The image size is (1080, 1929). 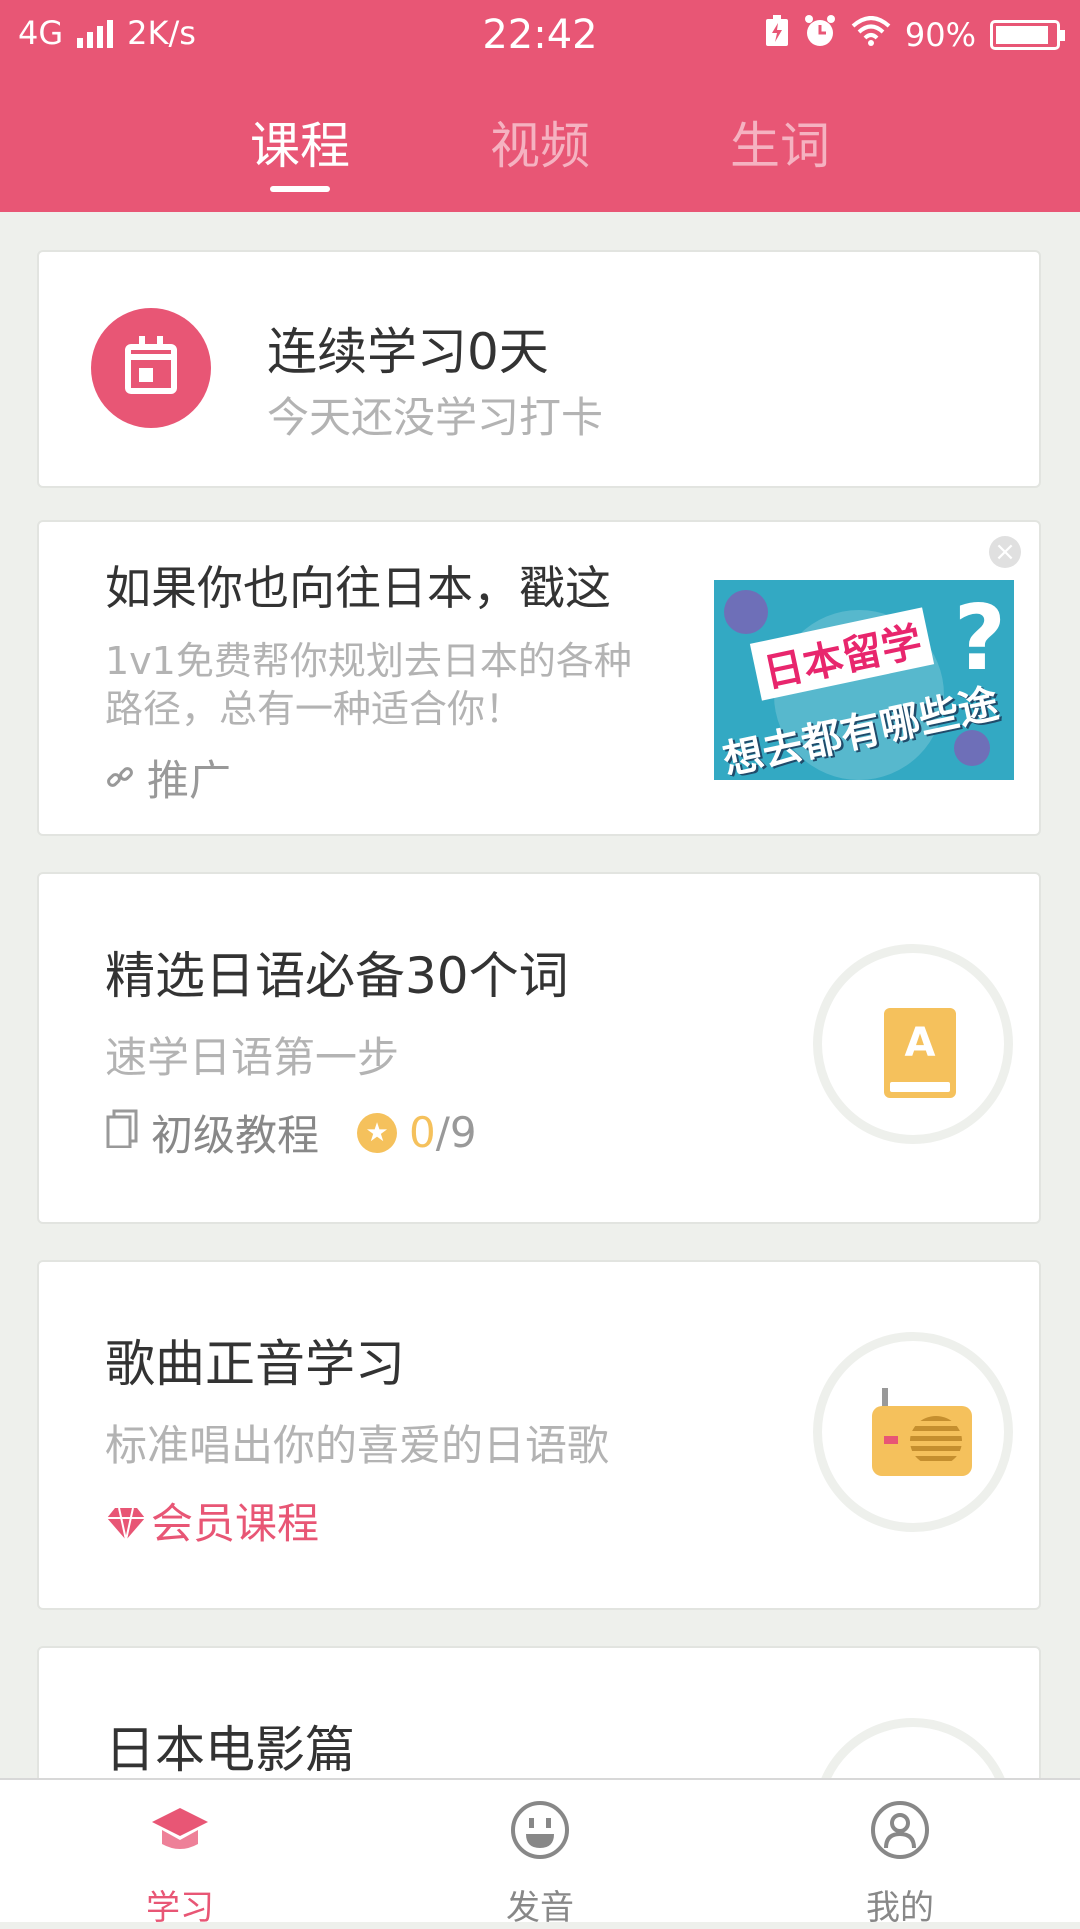 What do you see at coordinates (358, 588) in the screenshot?
I see `ad-title: 如果你也向往日本，戳这` at bounding box center [358, 588].